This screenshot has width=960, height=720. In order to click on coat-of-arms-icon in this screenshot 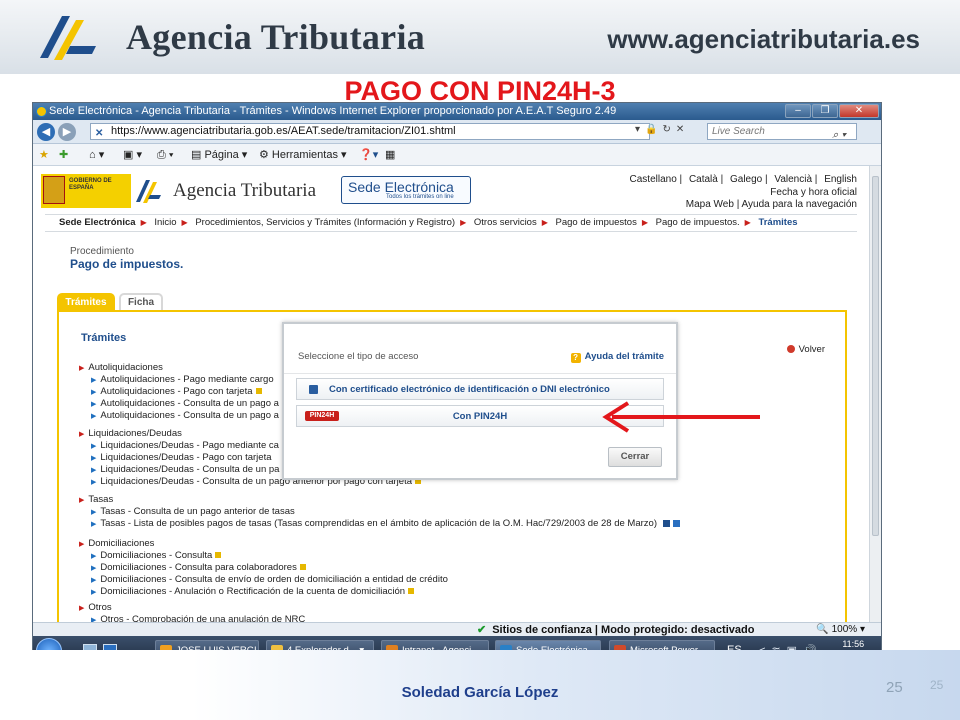, I will do `click(54, 190)`.